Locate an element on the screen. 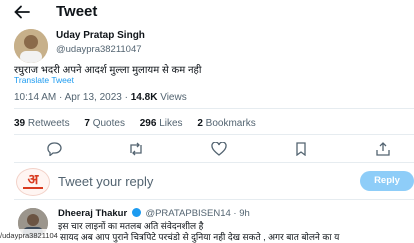  likes-label: Likes is located at coordinates (169, 123).